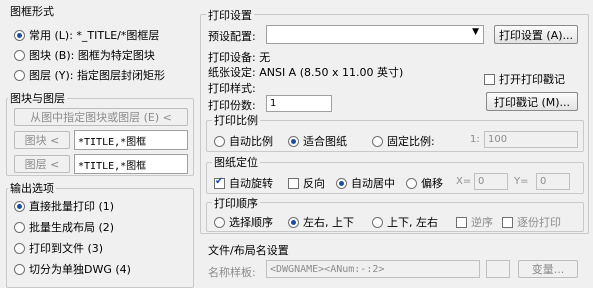 This screenshot has height=288, width=593. Describe the element at coordinates (42, 140) in the screenshot. I see `block-select-button: 图块 <` at that location.